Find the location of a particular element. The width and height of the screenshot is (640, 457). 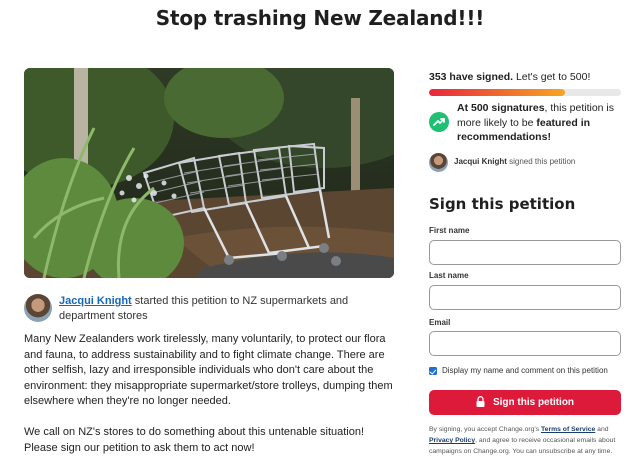

email-field is located at coordinates (525, 343).